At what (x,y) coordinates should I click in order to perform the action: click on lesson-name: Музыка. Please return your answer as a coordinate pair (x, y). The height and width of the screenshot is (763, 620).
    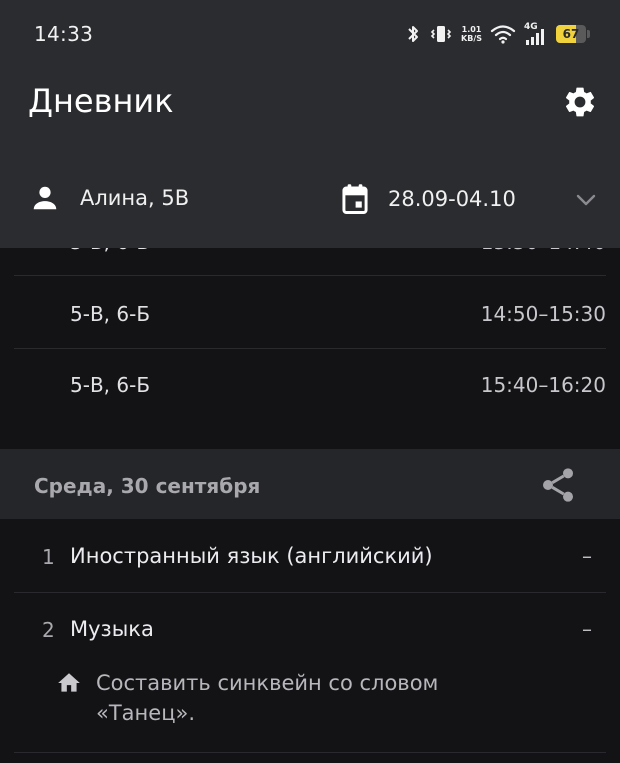
    Looking at the image, I should click on (112, 629).